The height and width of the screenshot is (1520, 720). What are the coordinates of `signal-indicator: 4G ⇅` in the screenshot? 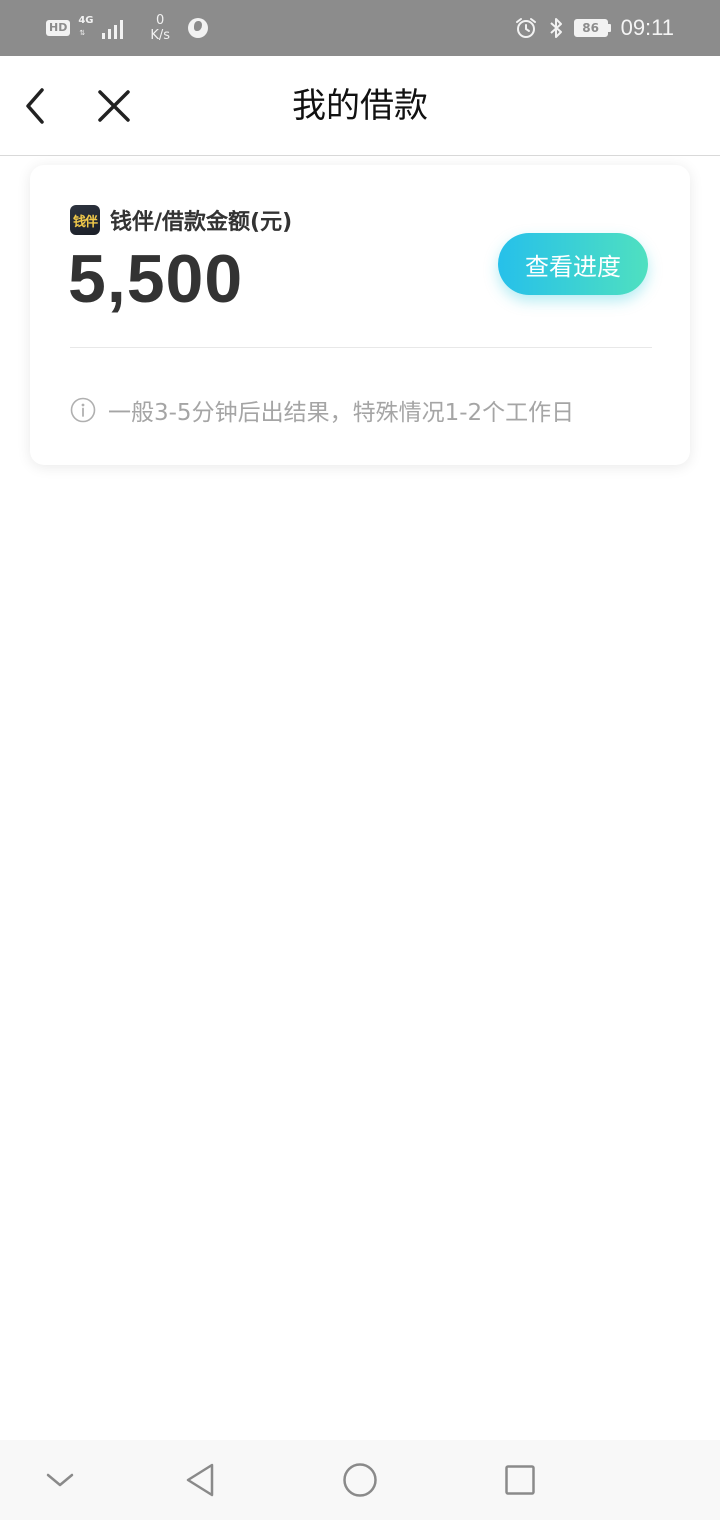 It's located at (108, 28).